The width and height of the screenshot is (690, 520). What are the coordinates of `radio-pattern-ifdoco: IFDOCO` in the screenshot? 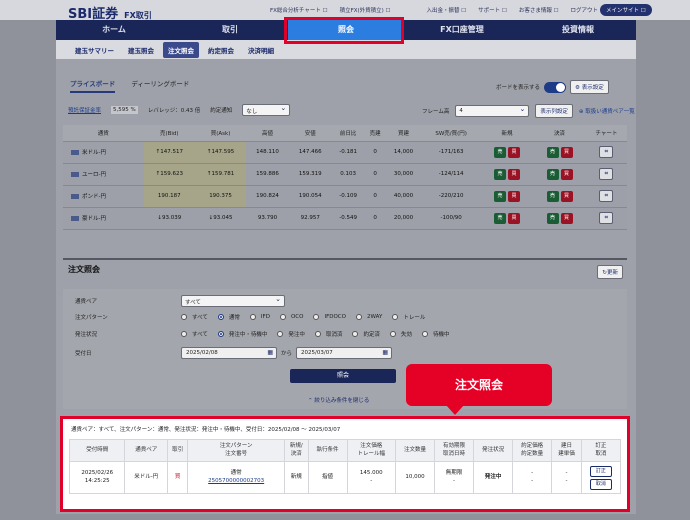 It's located at (329, 317).